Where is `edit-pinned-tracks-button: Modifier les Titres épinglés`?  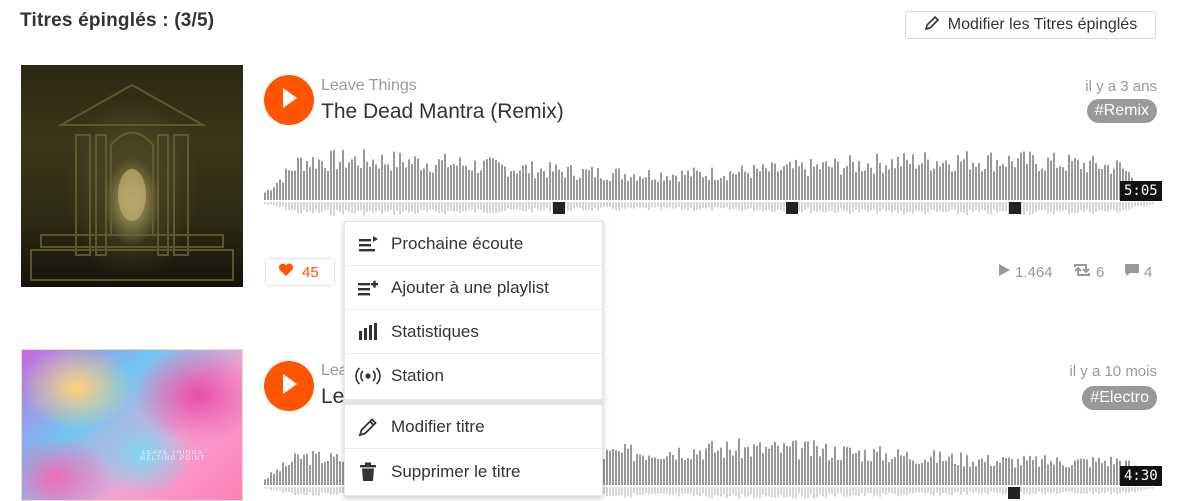
edit-pinned-tracks-button: Modifier les Titres épinglés is located at coordinates (1030, 25).